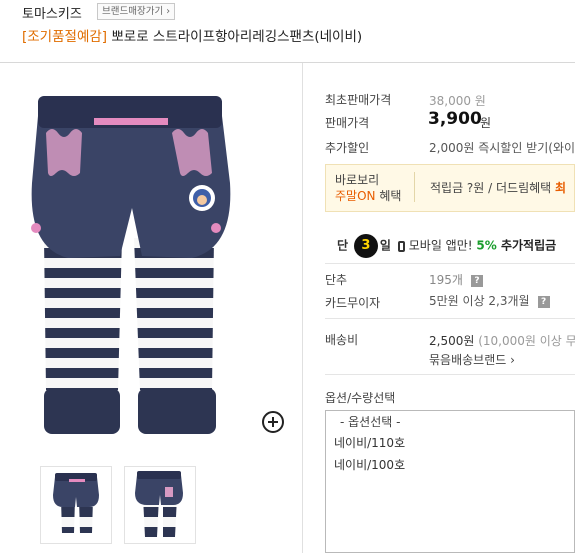  I want to click on brand-name: 토마스키즈, so click(52, 12).